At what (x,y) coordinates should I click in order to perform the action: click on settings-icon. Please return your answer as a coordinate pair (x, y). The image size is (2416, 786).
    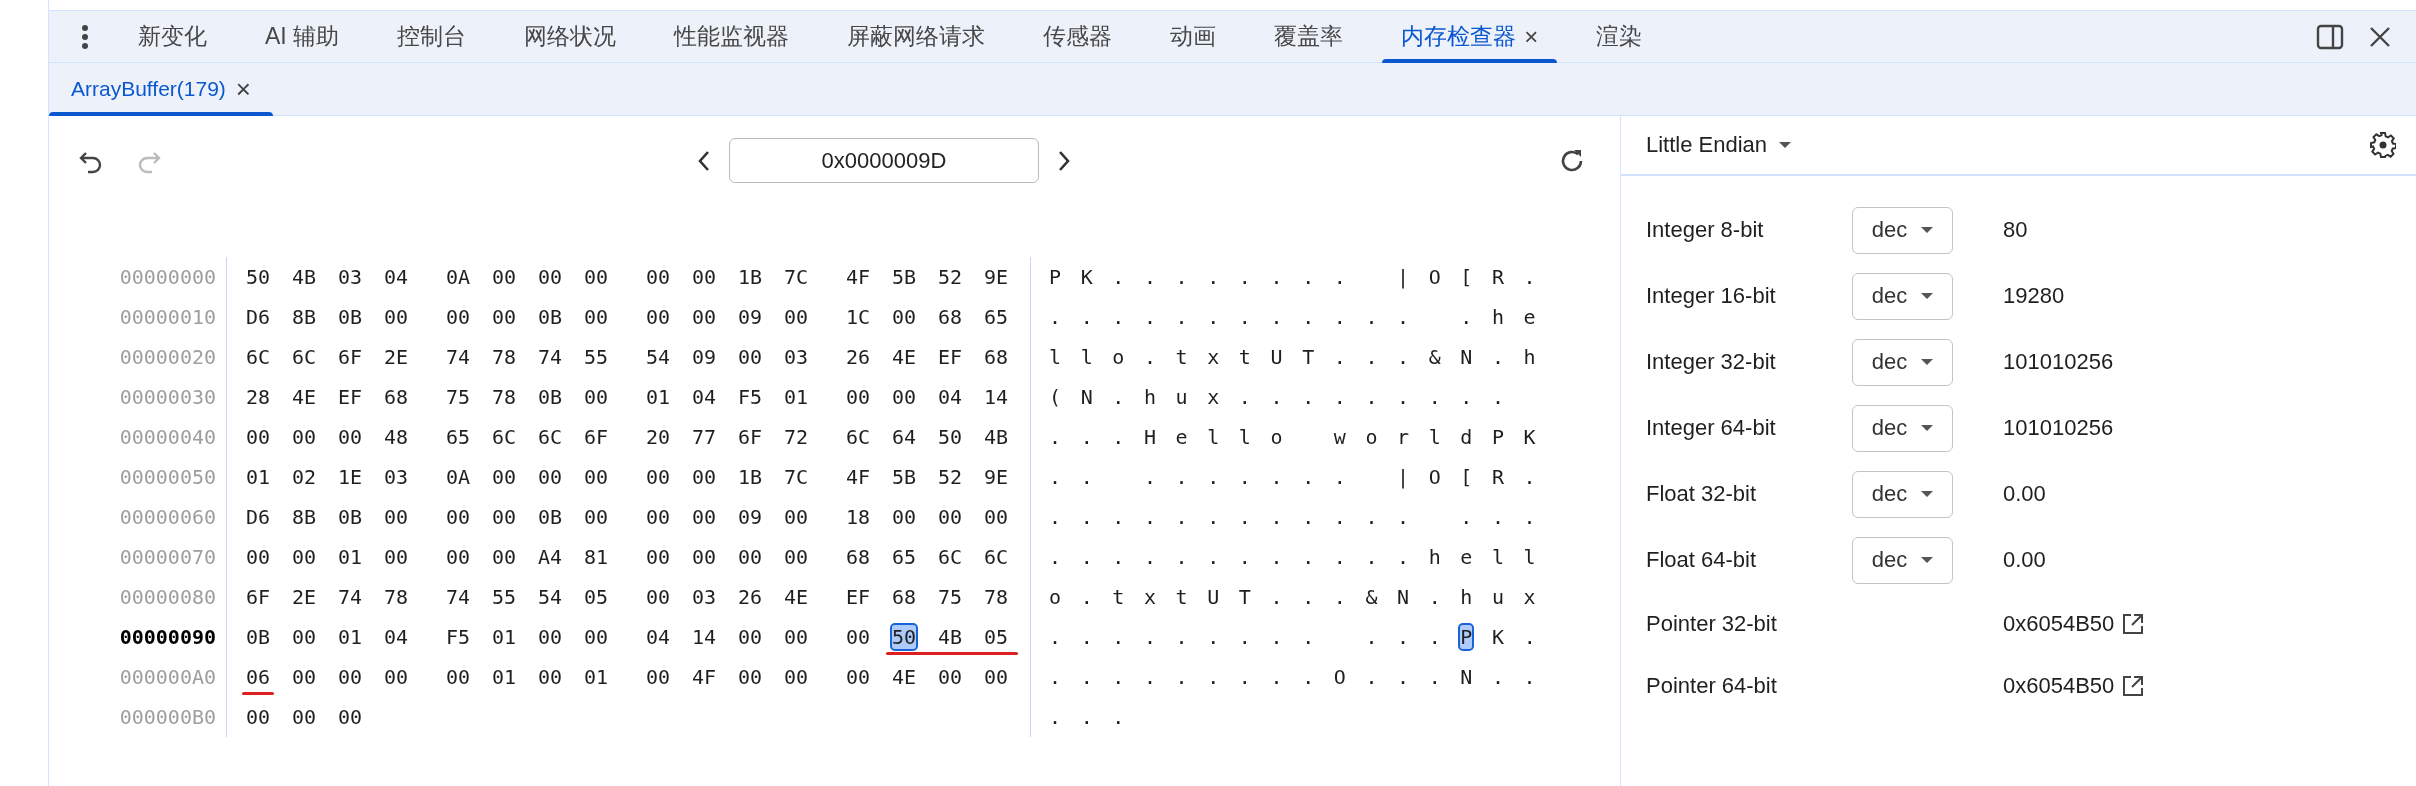
    Looking at the image, I should click on (2383, 145).